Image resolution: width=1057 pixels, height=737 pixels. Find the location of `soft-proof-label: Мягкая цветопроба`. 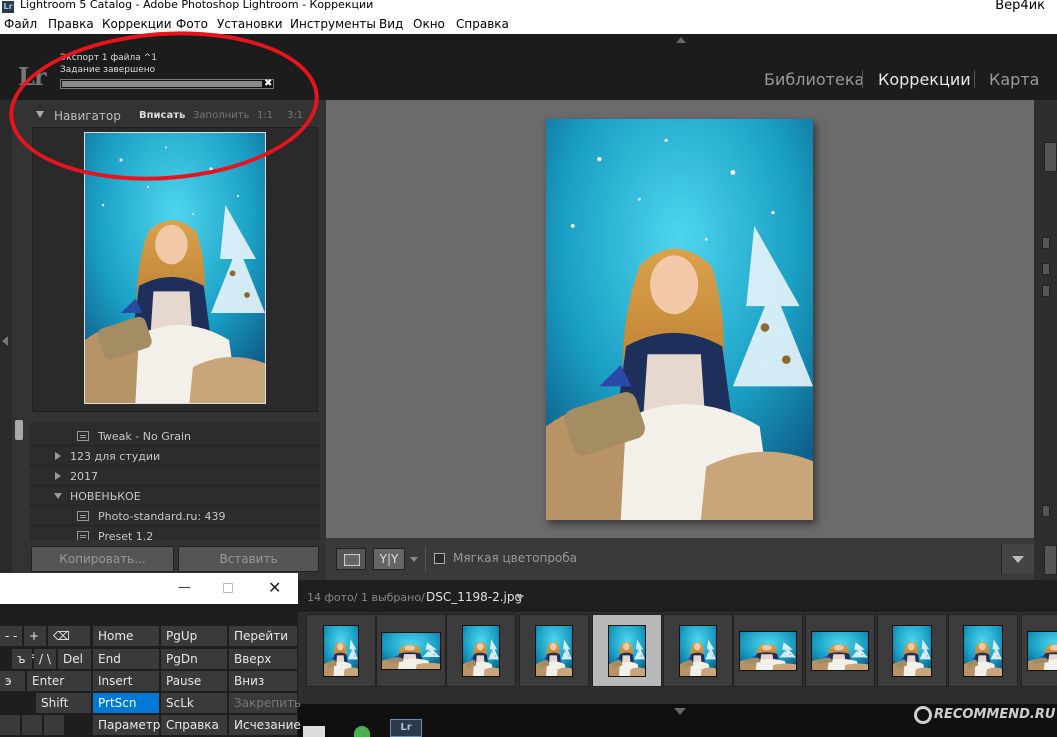

soft-proof-label: Мягкая цветопроба is located at coordinates (515, 558).